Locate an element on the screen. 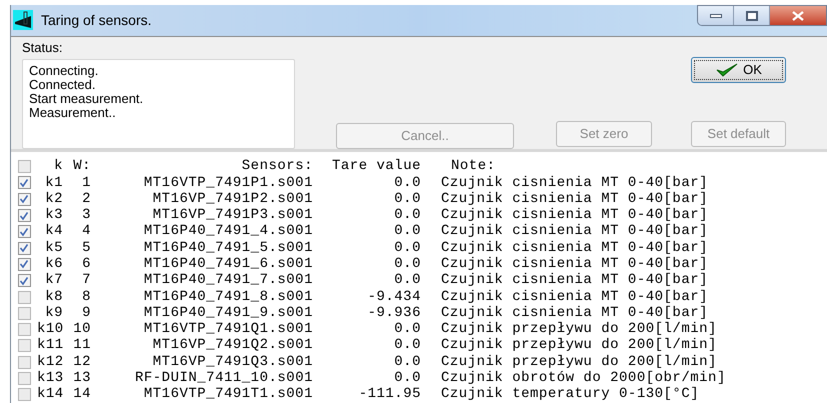 This screenshot has height=403, width=827. table-cell-text: 1 is located at coordinates (86, 183).